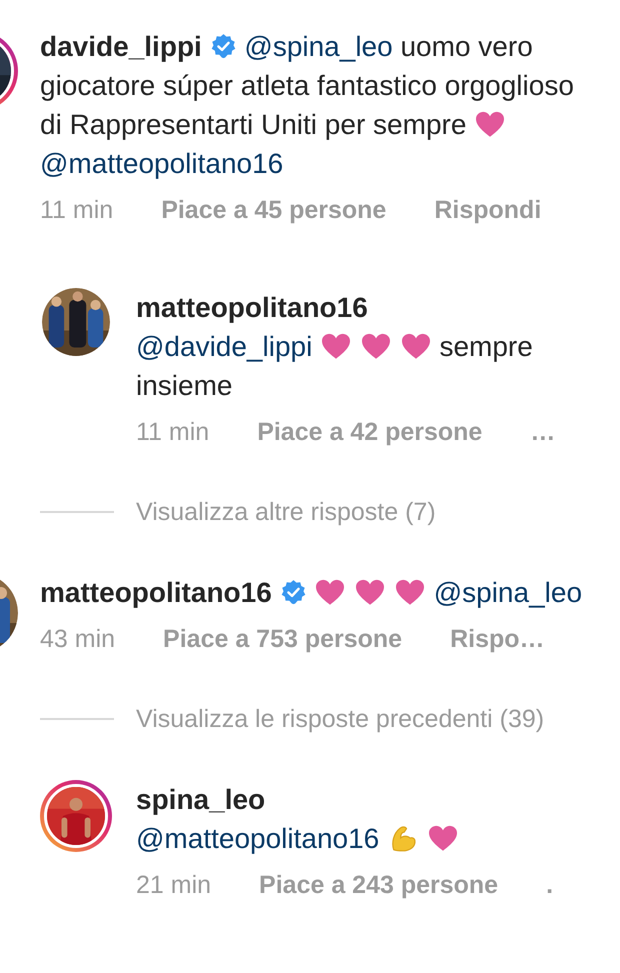 Image resolution: width=620 pixels, height=973 pixels. Describe the element at coordinates (363, 799) in the screenshot. I see `username-link: spina_leo` at that location.